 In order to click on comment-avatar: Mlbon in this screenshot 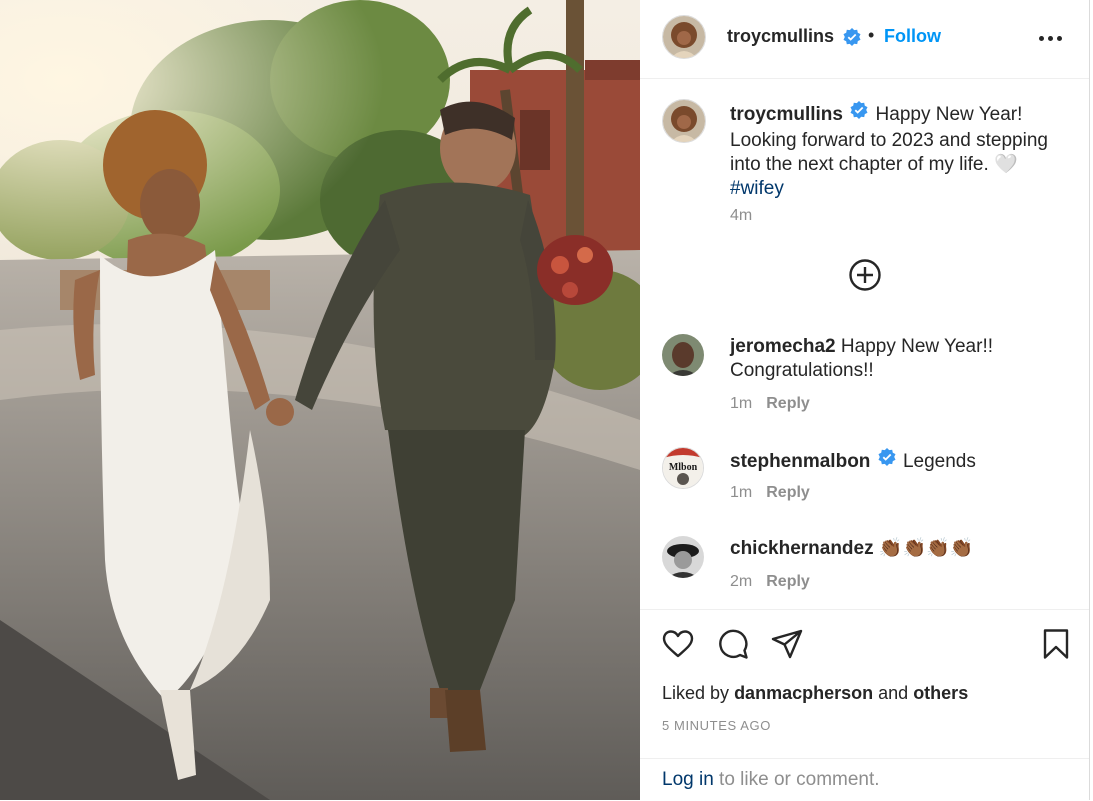, I will do `click(683, 468)`.